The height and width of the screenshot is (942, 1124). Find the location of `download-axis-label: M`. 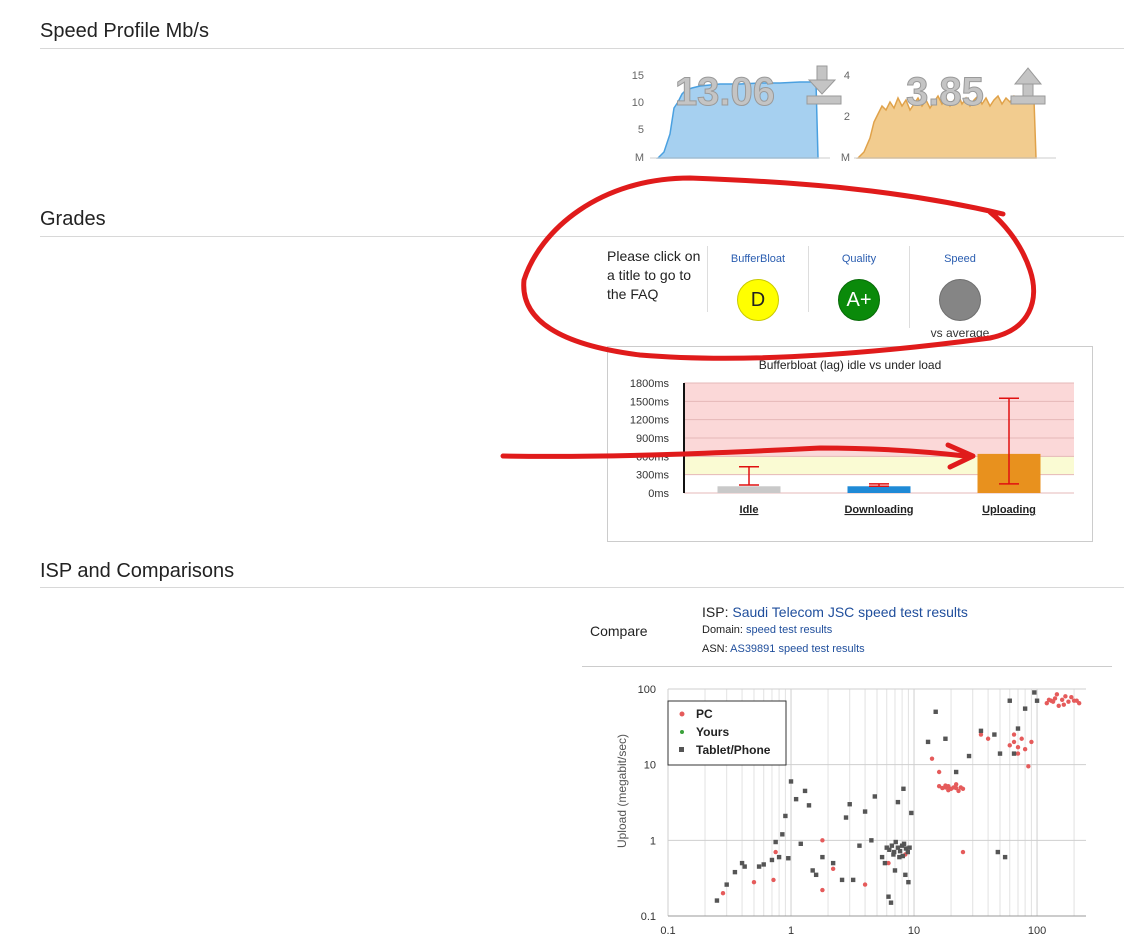

download-axis-label: M is located at coordinates (639, 158).